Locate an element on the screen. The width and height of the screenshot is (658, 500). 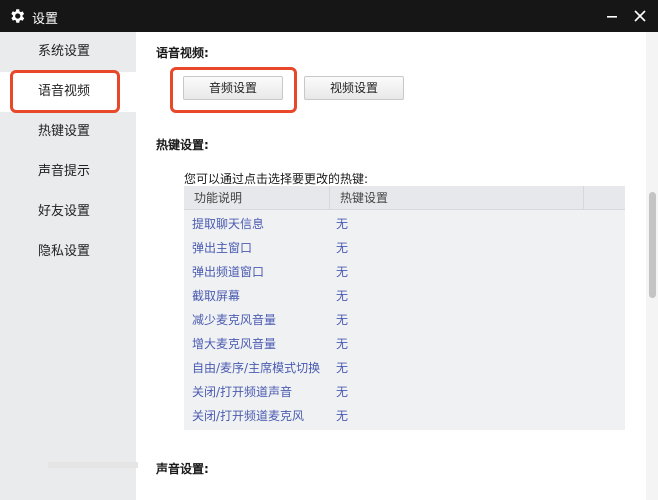
table-row: 关闭/打开频道麦克风 无 is located at coordinates (404, 416).